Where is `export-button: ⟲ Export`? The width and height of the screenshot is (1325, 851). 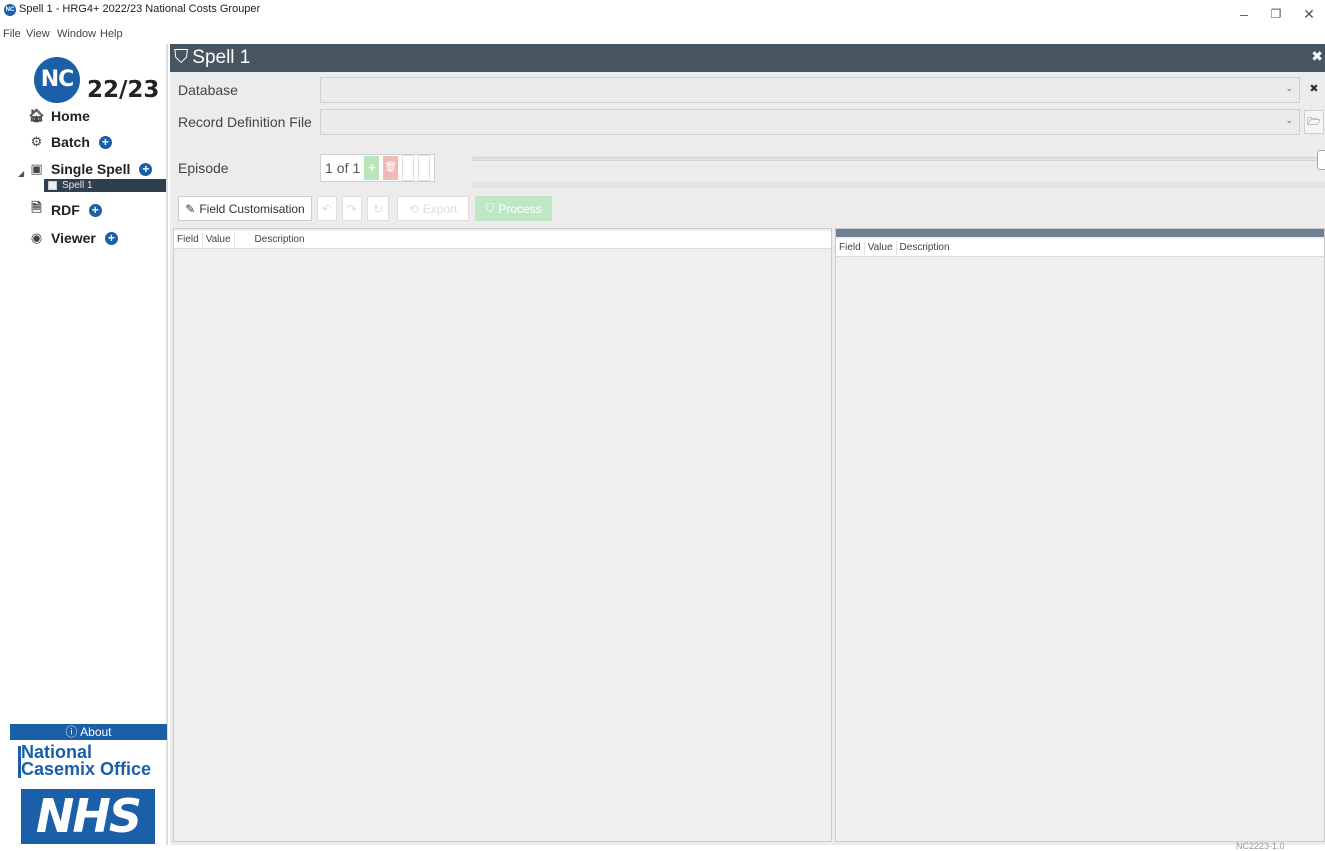 export-button: ⟲ Export is located at coordinates (433, 208).